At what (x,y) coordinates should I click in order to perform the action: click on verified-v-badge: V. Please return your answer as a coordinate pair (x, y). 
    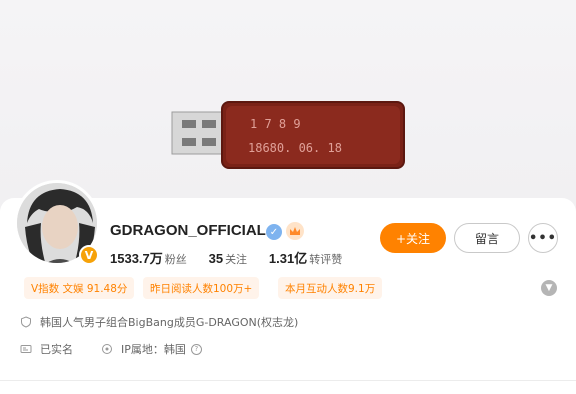
    Looking at the image, I should click on (89, 255).